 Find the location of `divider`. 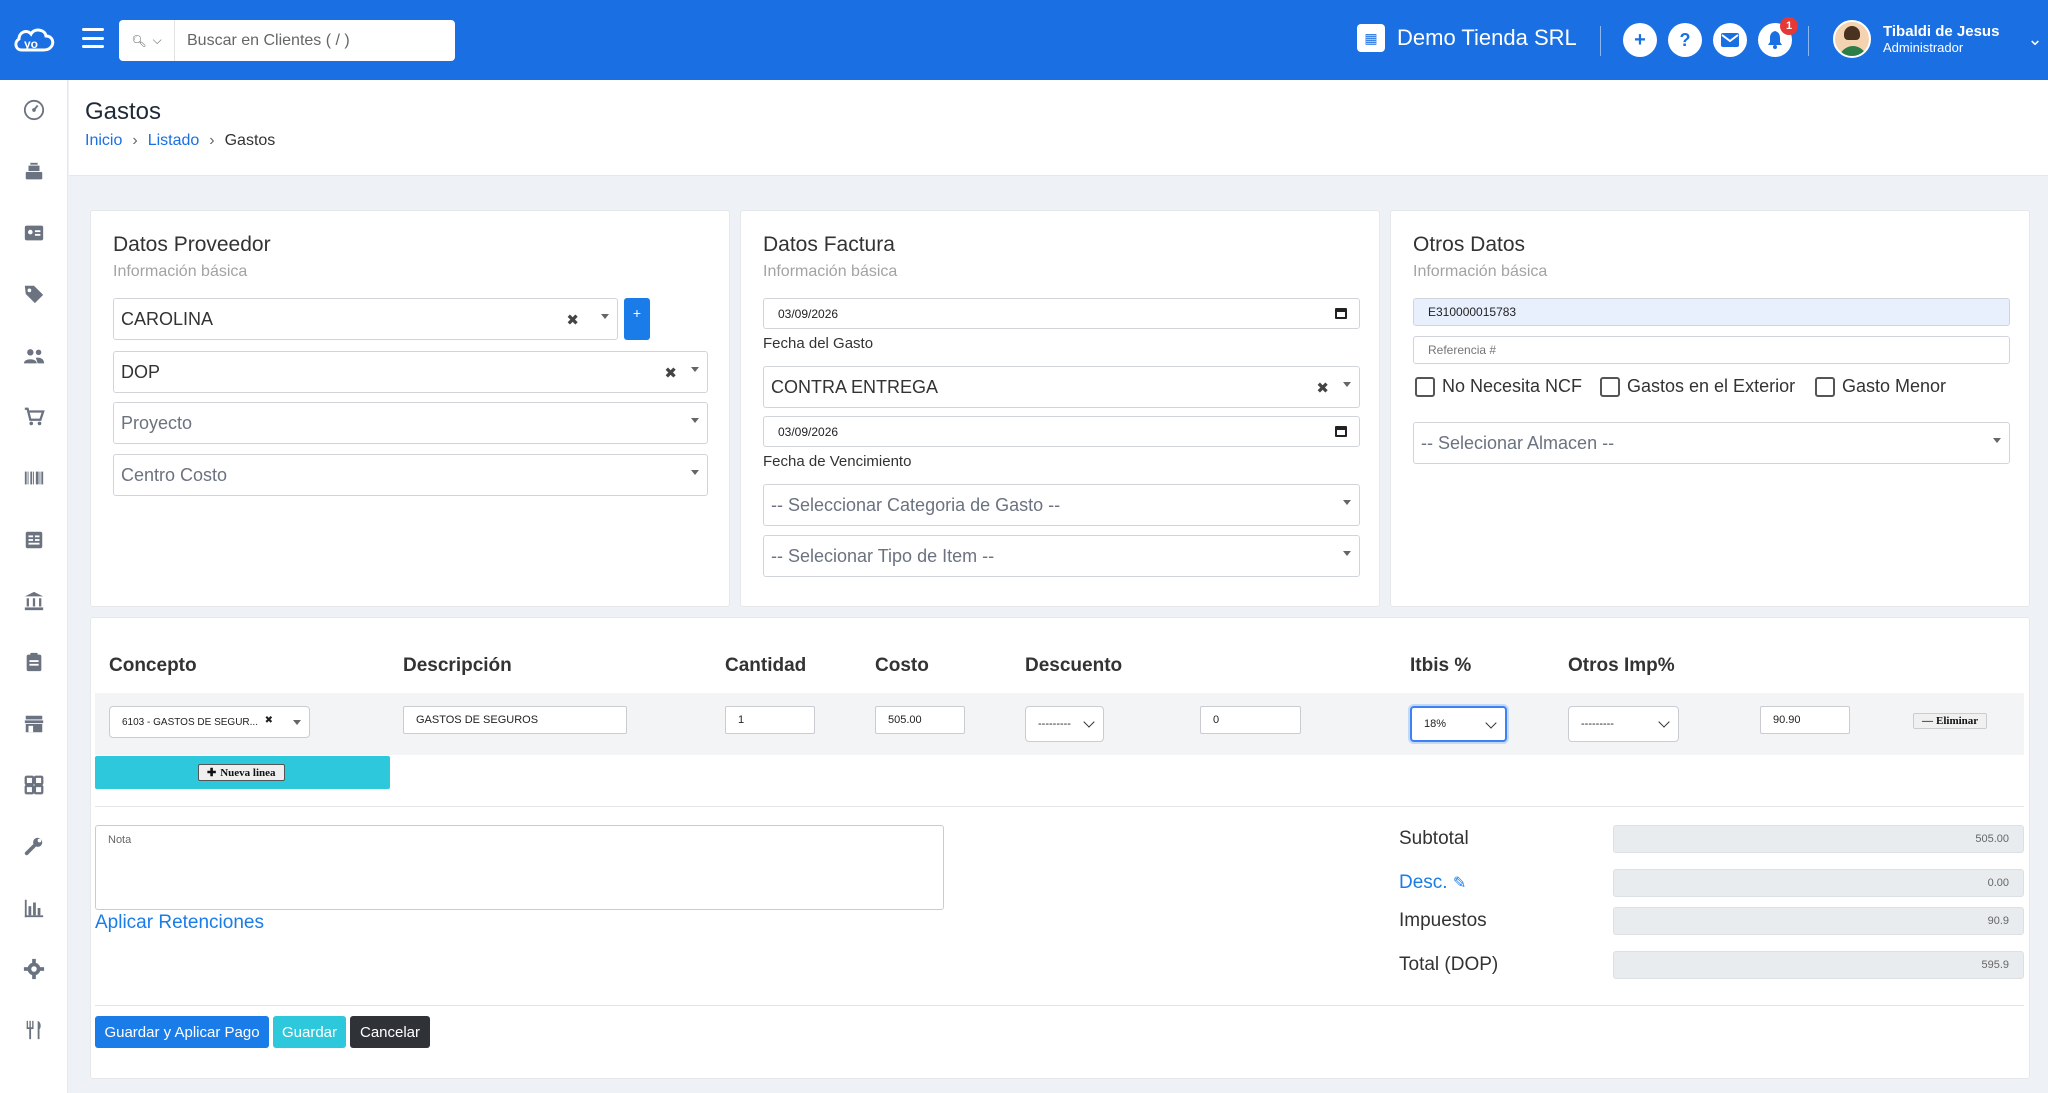

divider is located at coordinates (1808, 41).